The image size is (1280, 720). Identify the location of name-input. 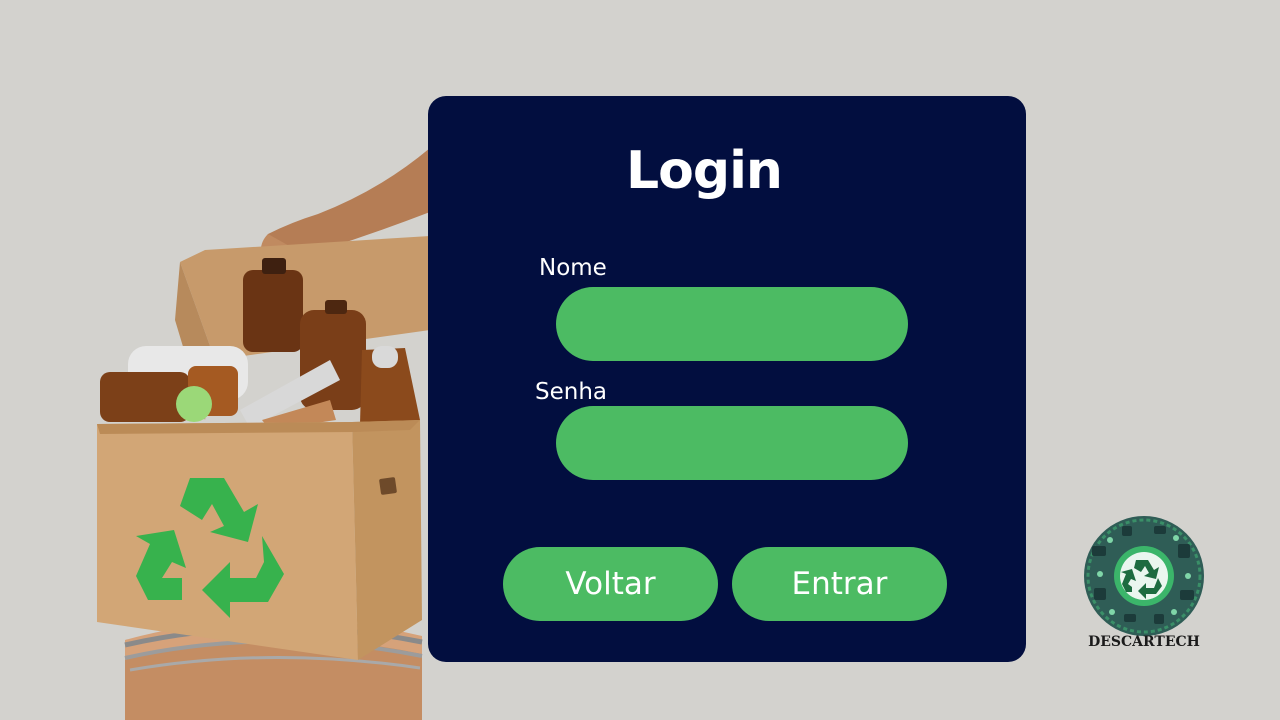
(732, 324).